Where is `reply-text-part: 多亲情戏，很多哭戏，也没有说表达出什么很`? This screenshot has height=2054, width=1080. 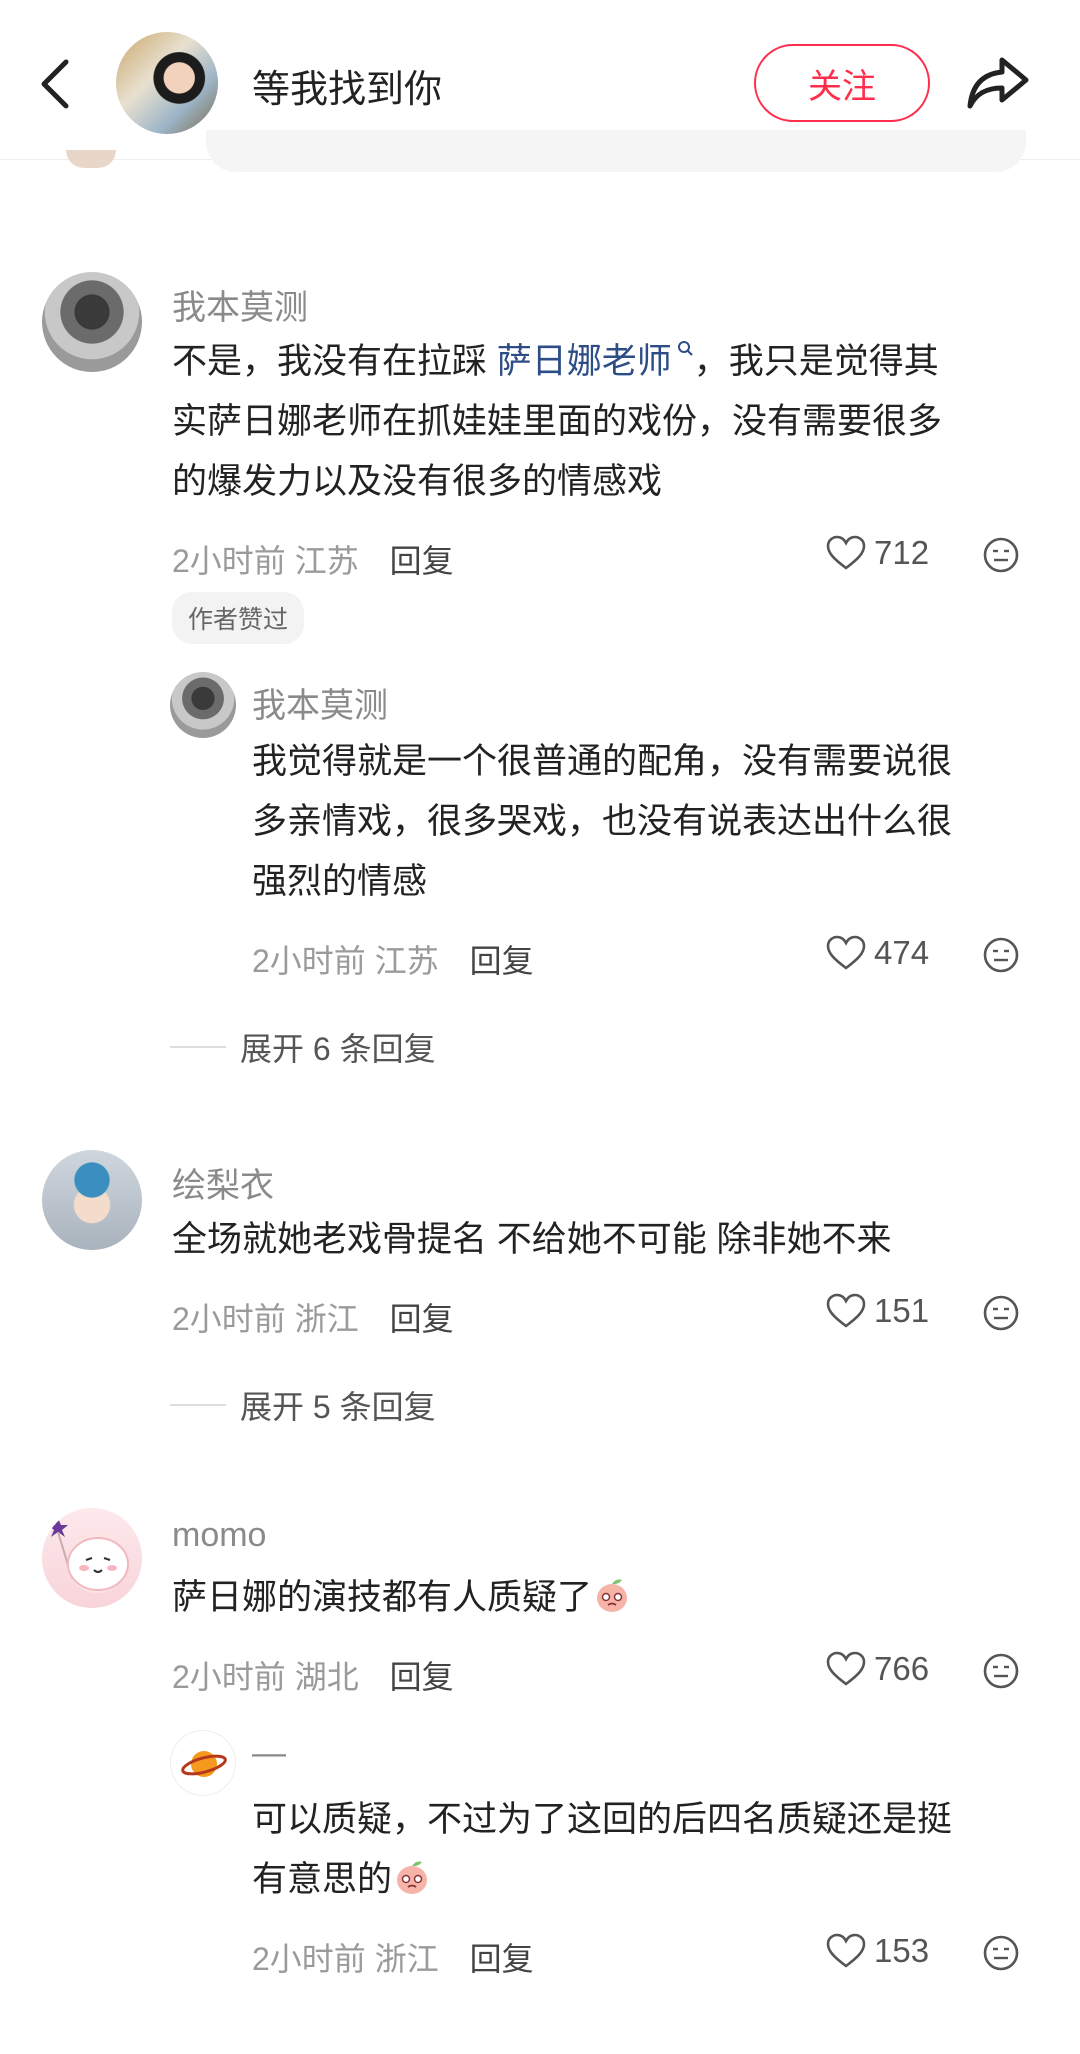 reply-text-part: 多亲情戏，很多哭戏，也没有说表达出什么很 is located at coordinates (602, 821).